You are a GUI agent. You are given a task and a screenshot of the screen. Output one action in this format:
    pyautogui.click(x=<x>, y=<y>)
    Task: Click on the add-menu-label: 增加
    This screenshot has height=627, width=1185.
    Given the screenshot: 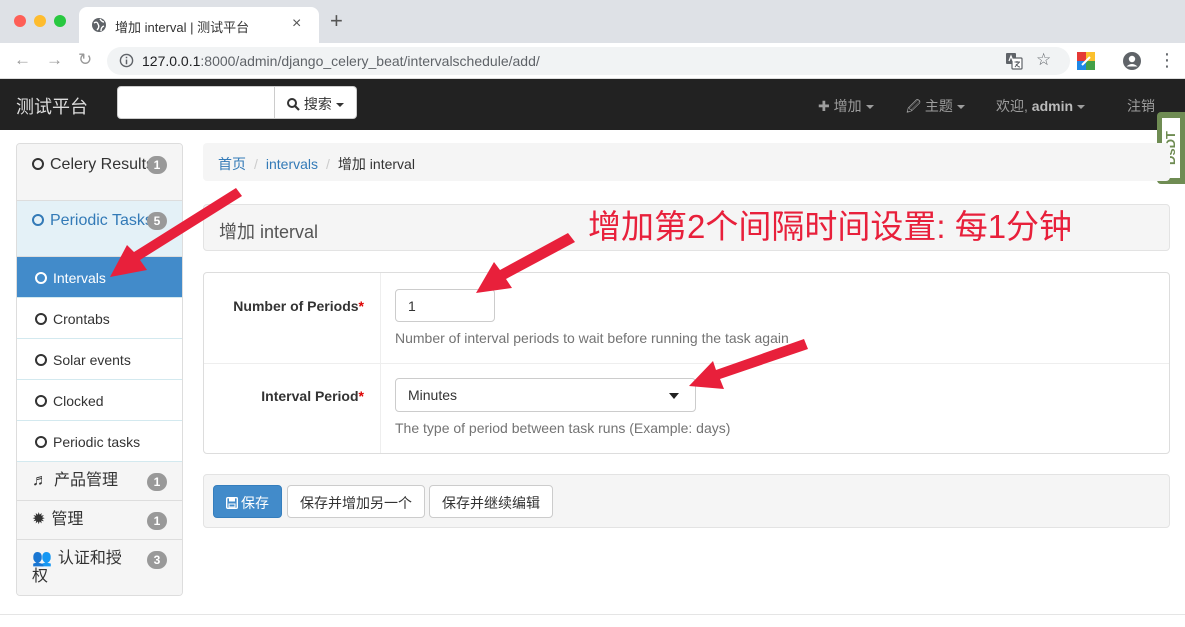 What is the action you would take?
    pyautogui.click(x=847, y=106)
    